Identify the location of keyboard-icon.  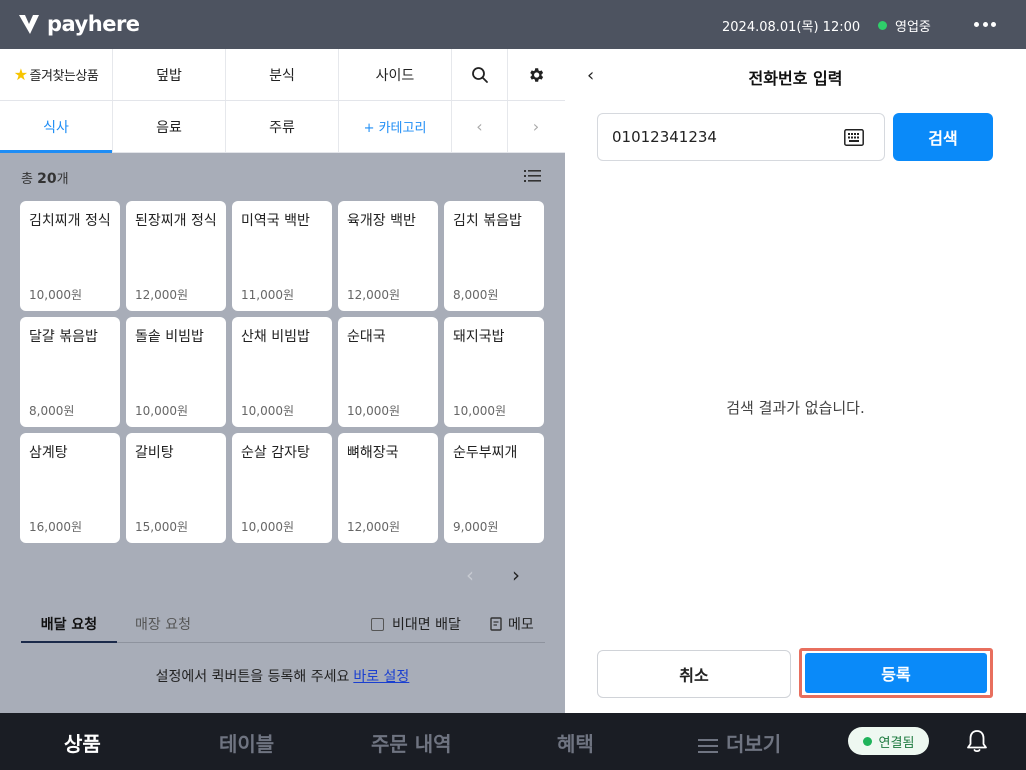
(854, 137).